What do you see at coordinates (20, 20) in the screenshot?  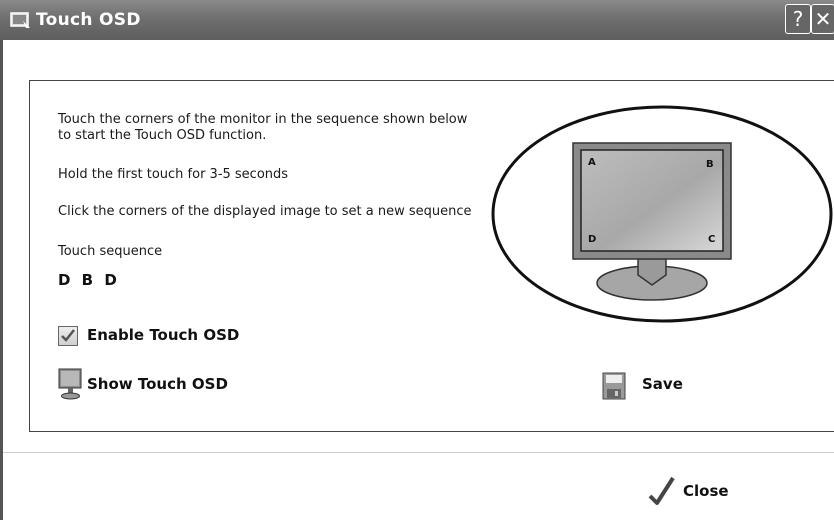 I see `touch-osd-app-icon` at bounding box center [20, 20].